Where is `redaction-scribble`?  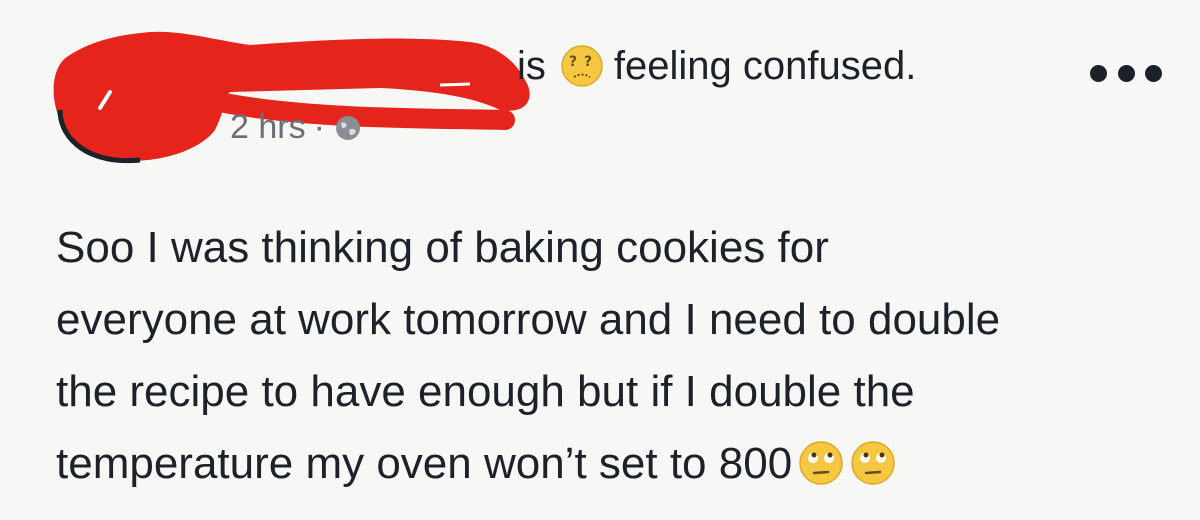 redaction-scribble is located at coordinates (291, 97).